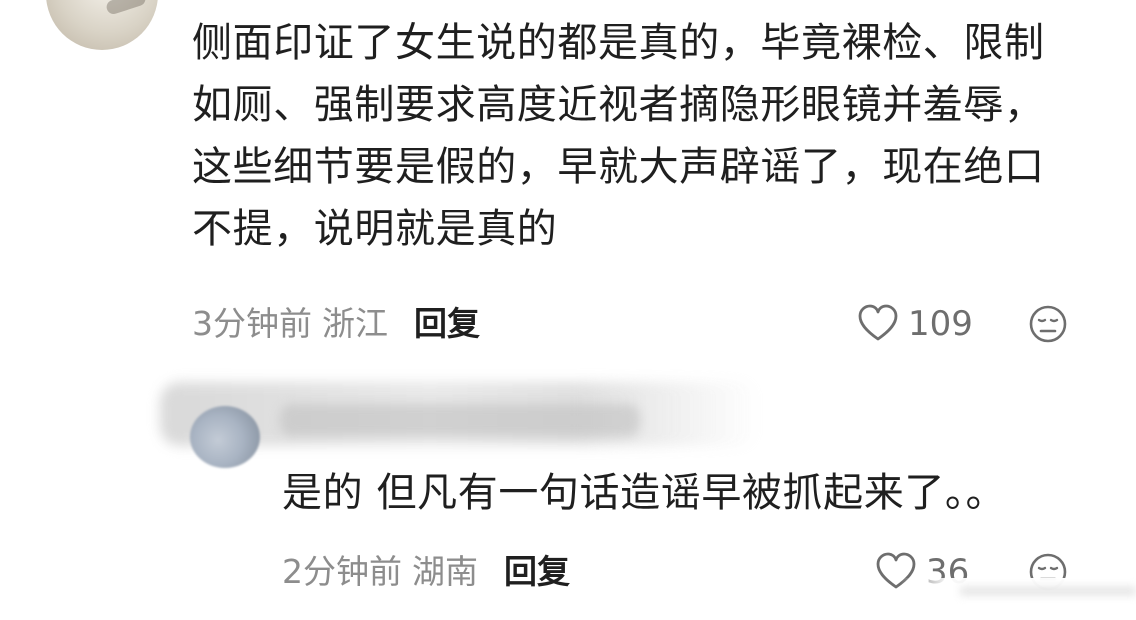  I want to click on comment-time: 2分钟前, so click(342, 571).